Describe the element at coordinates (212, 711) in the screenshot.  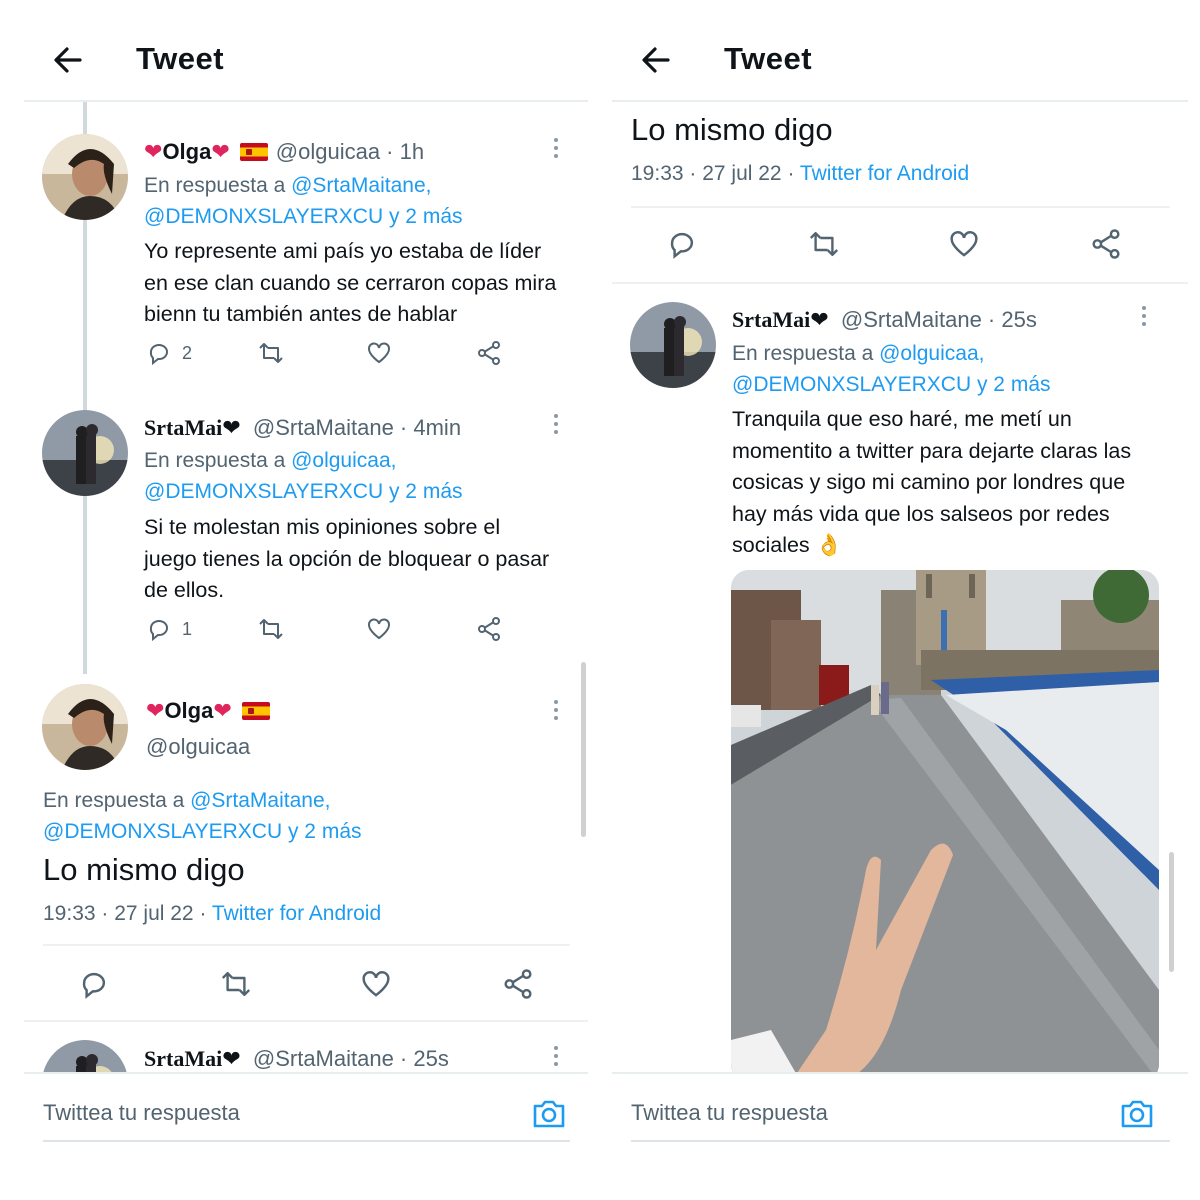
I see `tweet-author: ❤ Olga ❤` at that location.